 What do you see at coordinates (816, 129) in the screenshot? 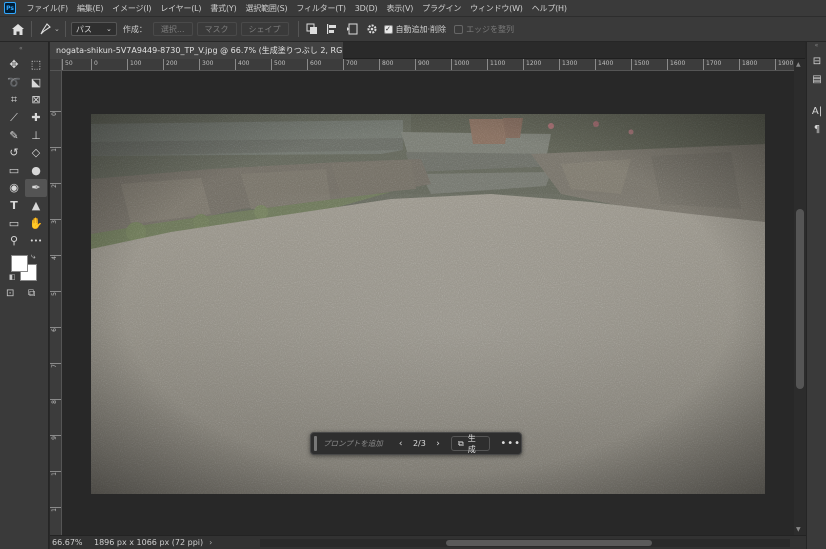
I see `paragraph-panel-icon: ¶` at bounding box center [816, 129].